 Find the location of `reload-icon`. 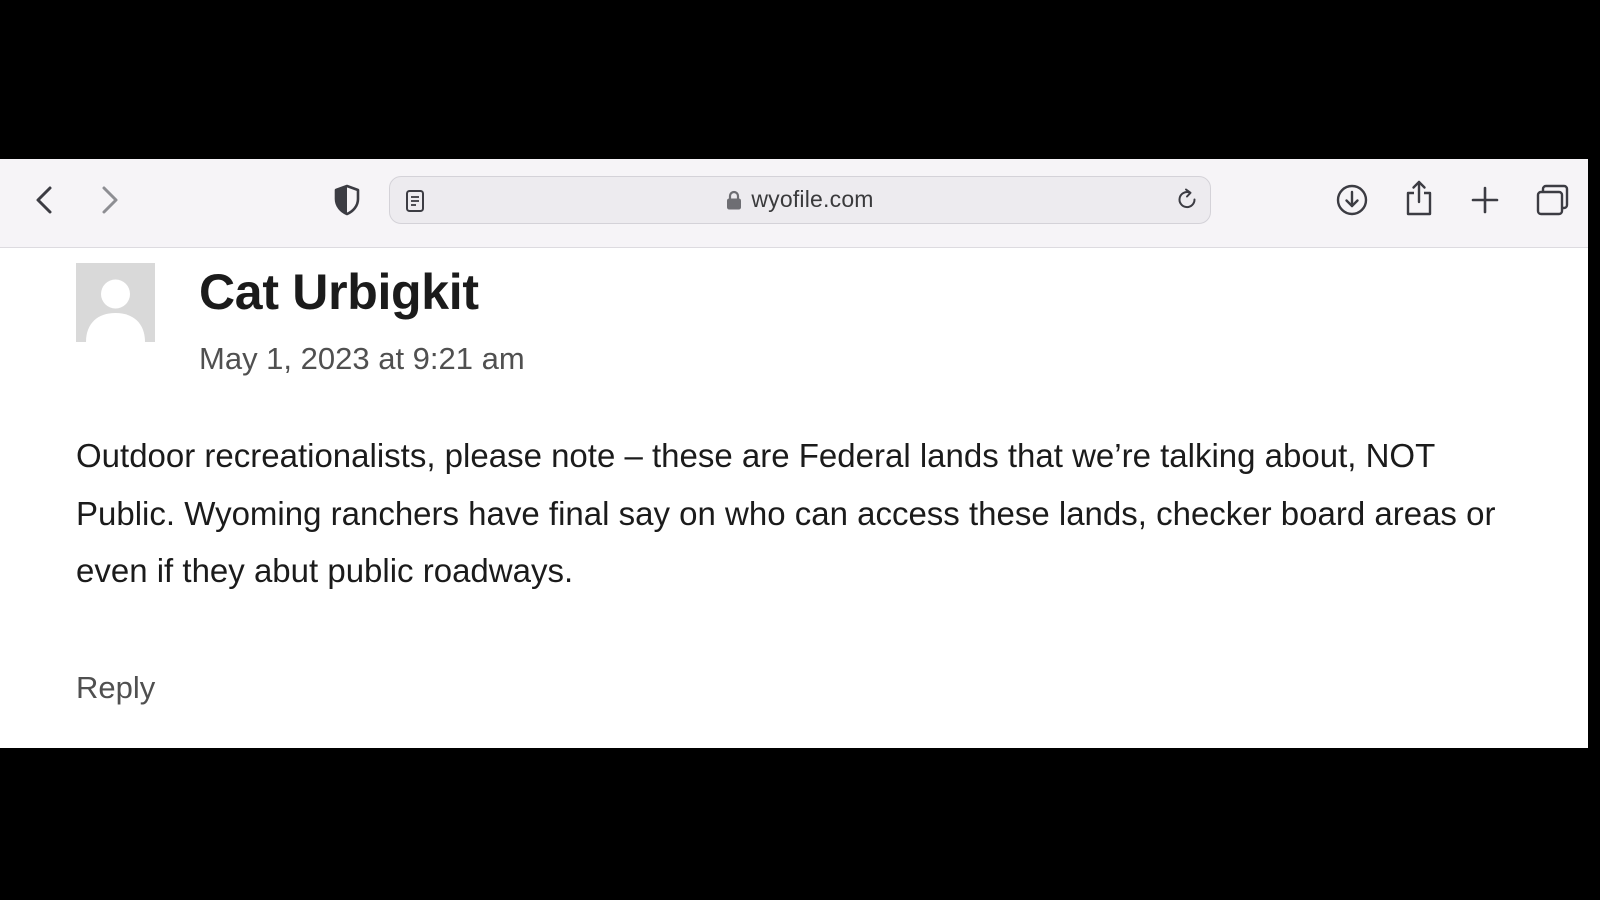

reload-icon is located at coordinates (1187, 200).